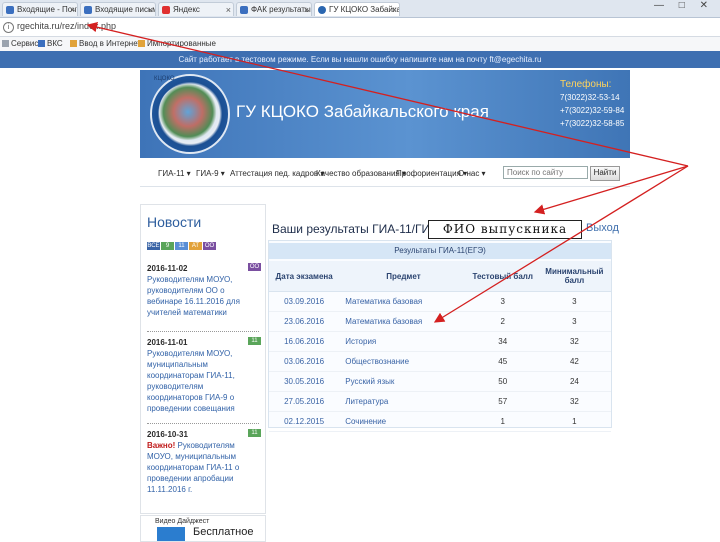  I want to click on nav-item-career: Профориентация ▾, so click(431, 173).